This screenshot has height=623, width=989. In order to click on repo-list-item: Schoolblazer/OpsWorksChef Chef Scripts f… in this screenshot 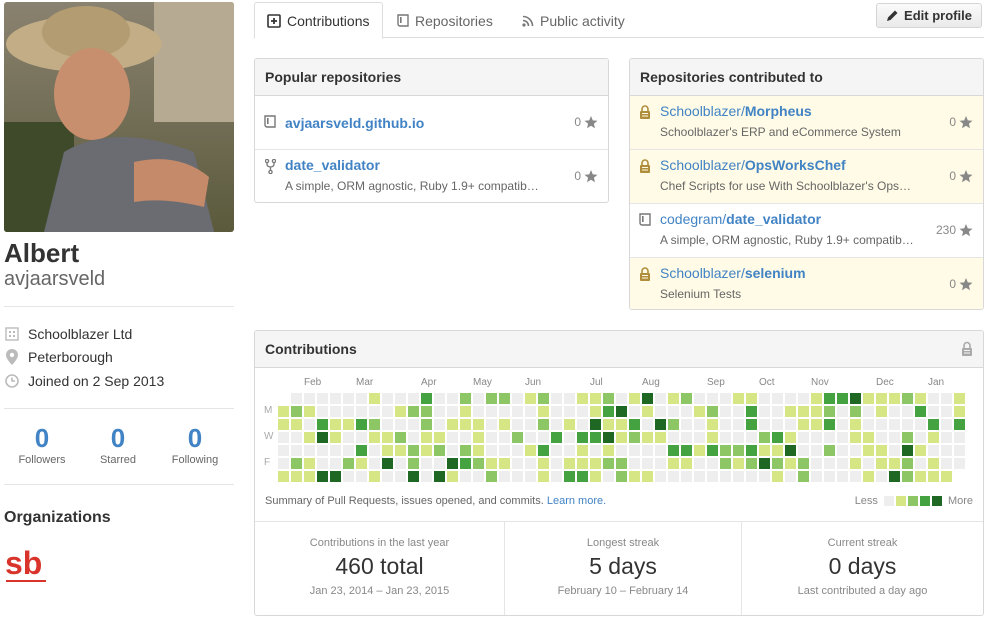, I will do `click(806, 177)`.